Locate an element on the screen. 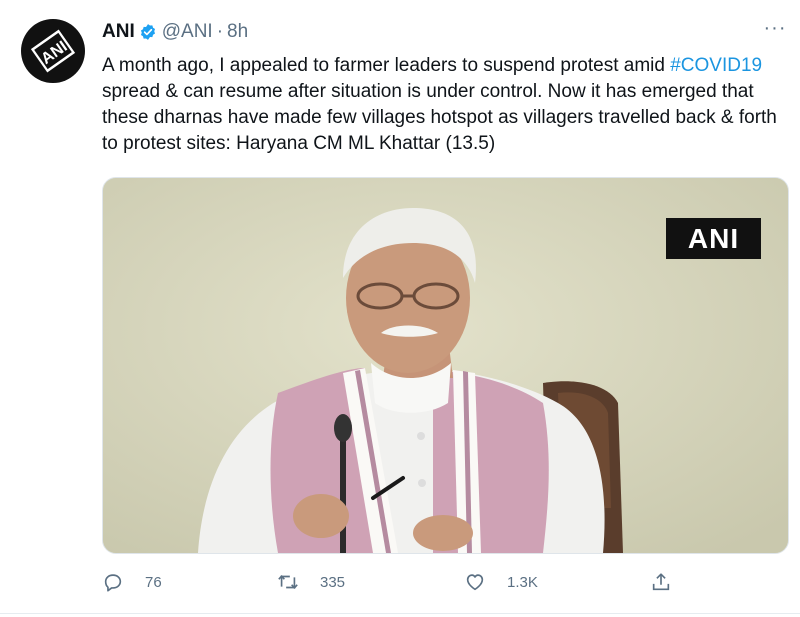 Image resolution: width=800 pixels, height=617 pixels. tweet-actions: 76 335 1.3K is located at coordinates (447, 582).